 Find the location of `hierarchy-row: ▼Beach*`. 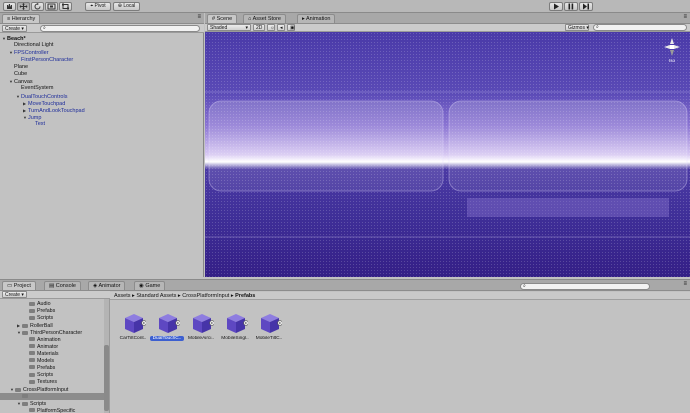

hierarchy-row: ▼Beach* is located at coordinates (14, 38).